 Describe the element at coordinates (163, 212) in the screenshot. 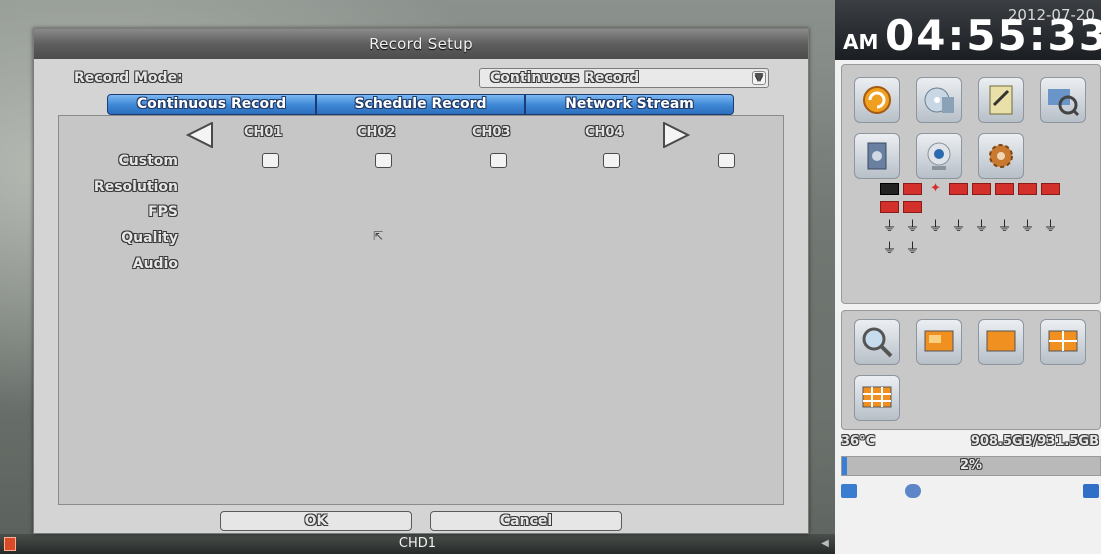

I see `row-label-fps: FPS` at that location.